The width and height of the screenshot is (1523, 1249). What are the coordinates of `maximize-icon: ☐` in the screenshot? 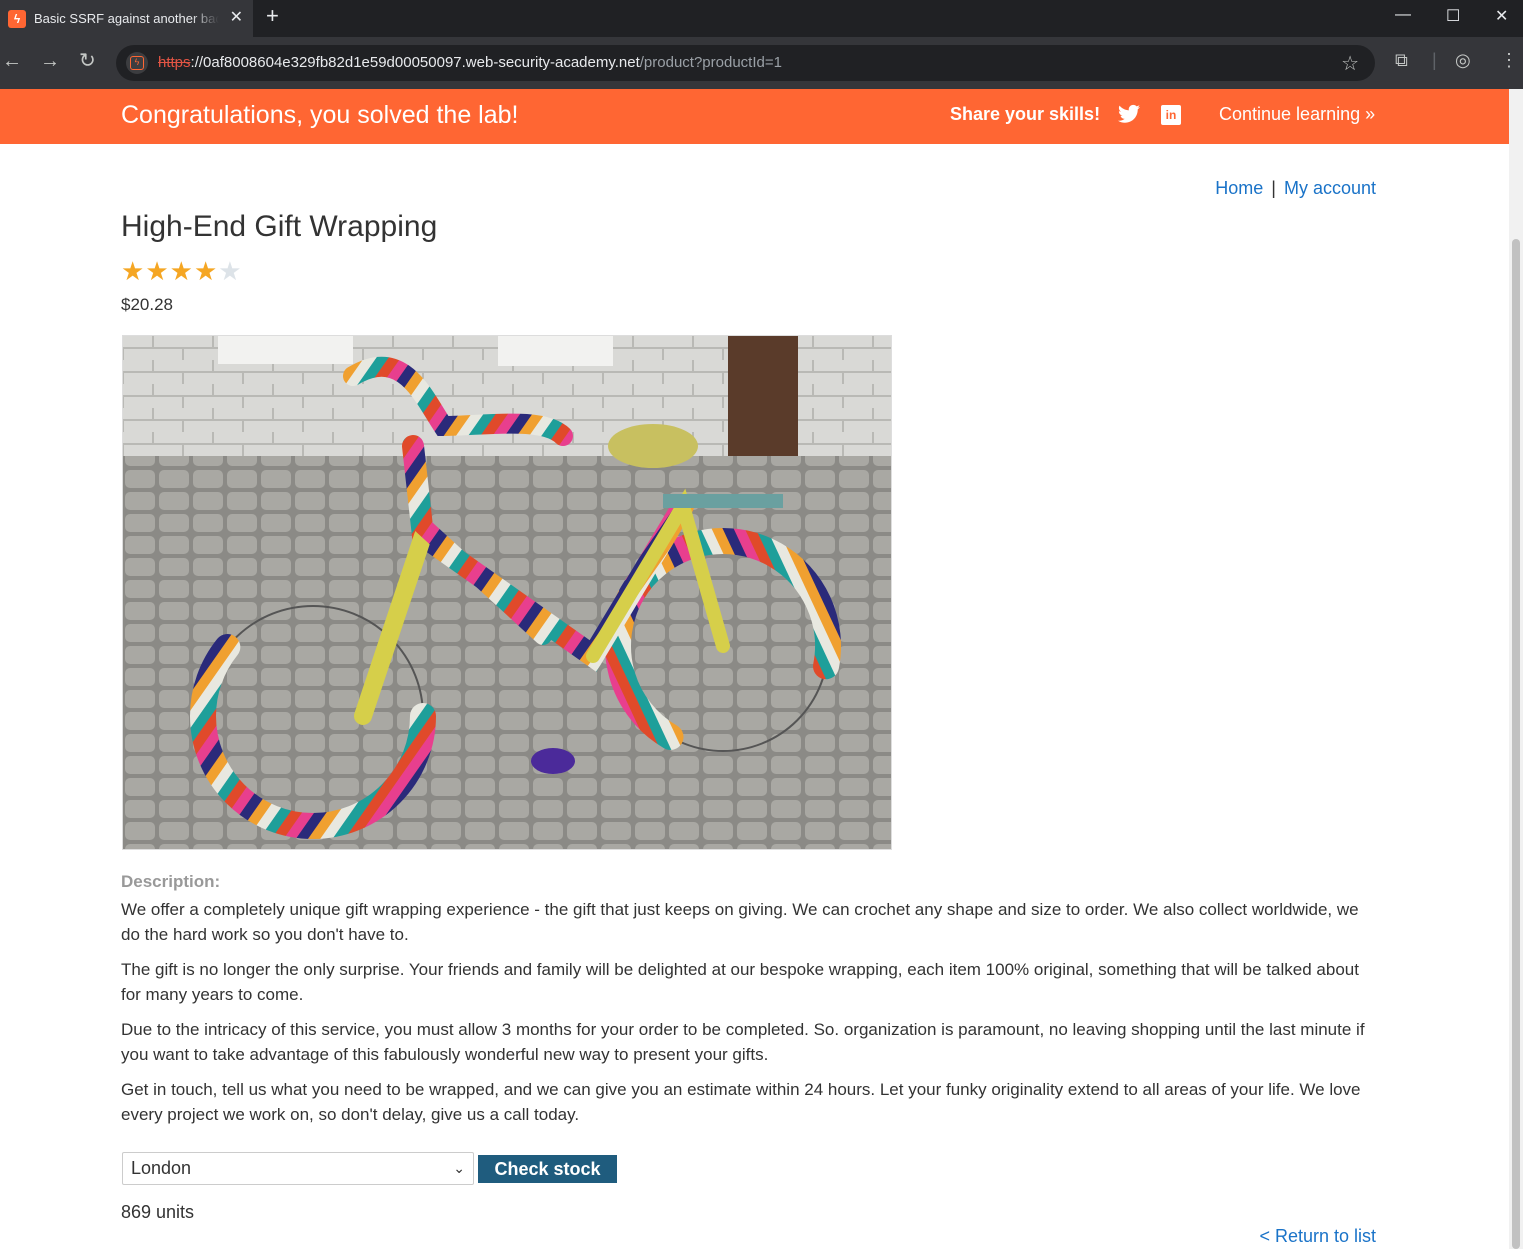 It's located at (1453, 16).